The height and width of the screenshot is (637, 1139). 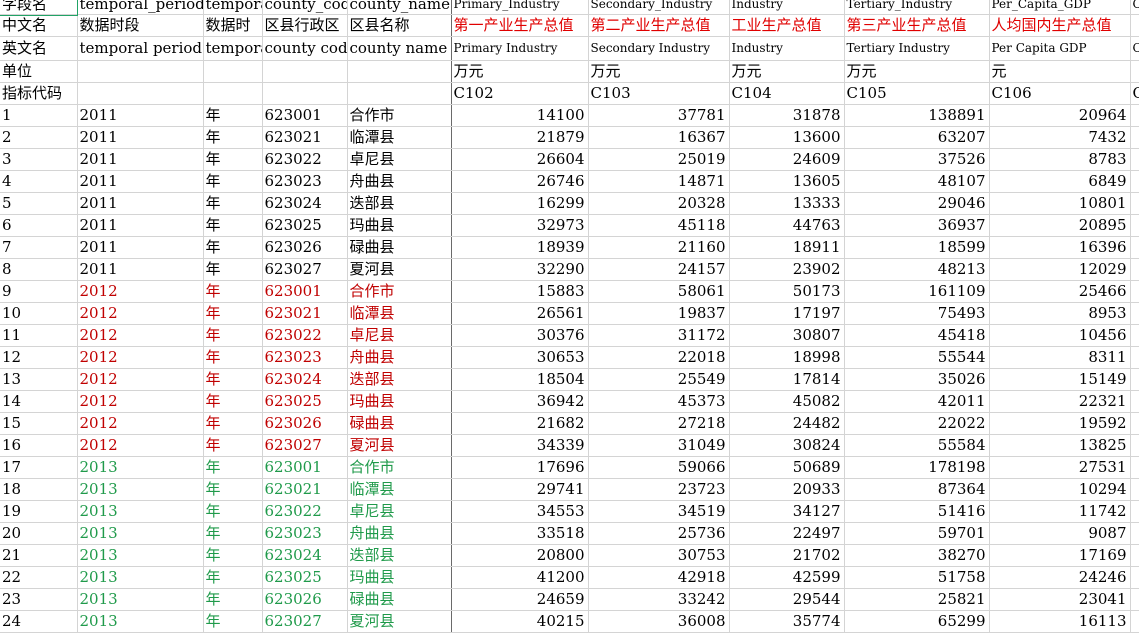 What do you see at coordinates (305, 93) in the screenshot?
I see `header-cell-county-code` at bounding box center [305, 93].